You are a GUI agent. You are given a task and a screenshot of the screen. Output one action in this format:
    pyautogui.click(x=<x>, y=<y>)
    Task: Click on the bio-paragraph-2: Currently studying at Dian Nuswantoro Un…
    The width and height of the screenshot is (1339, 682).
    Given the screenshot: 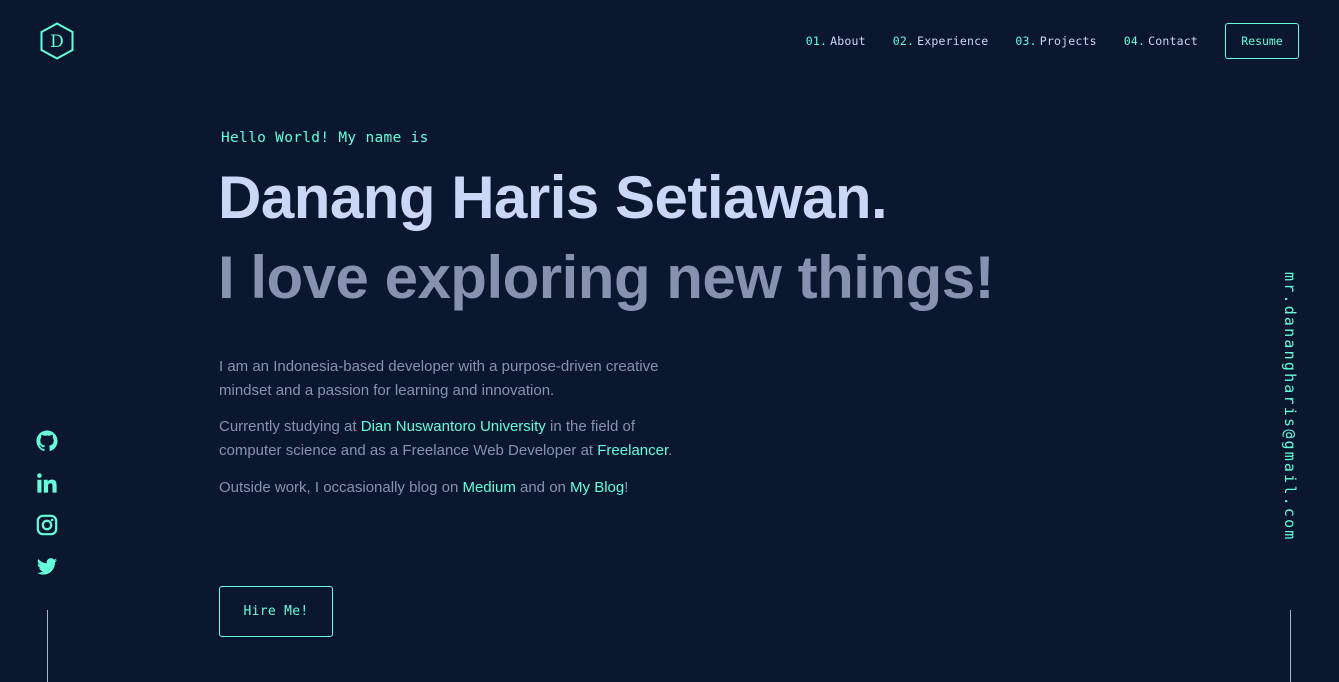 What is the action you would take?
    pyautogui.click(x=449, y=439)
    